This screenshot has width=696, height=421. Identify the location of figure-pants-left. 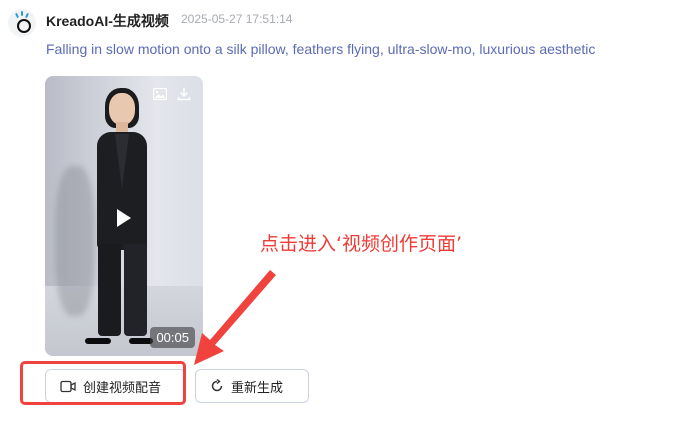
(109, 290).